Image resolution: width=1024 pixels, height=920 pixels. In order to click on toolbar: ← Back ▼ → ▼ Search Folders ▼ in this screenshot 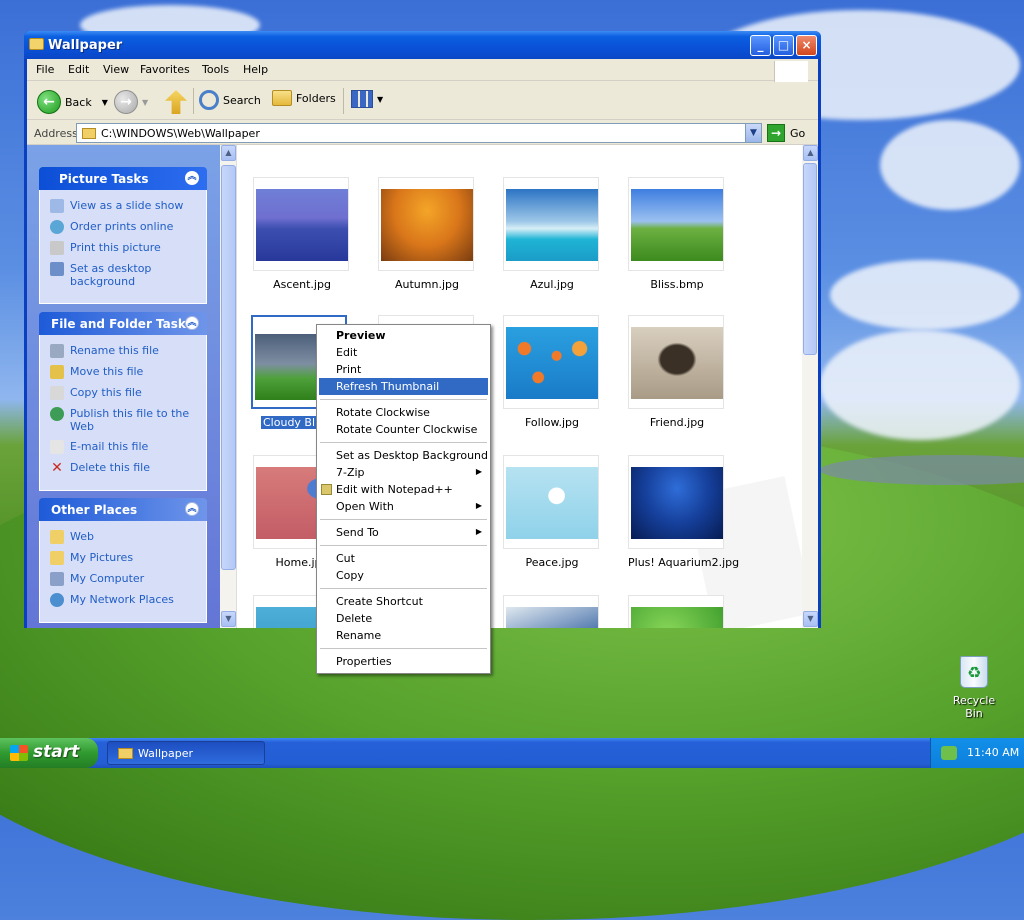, I will do `click(422, 101)`.